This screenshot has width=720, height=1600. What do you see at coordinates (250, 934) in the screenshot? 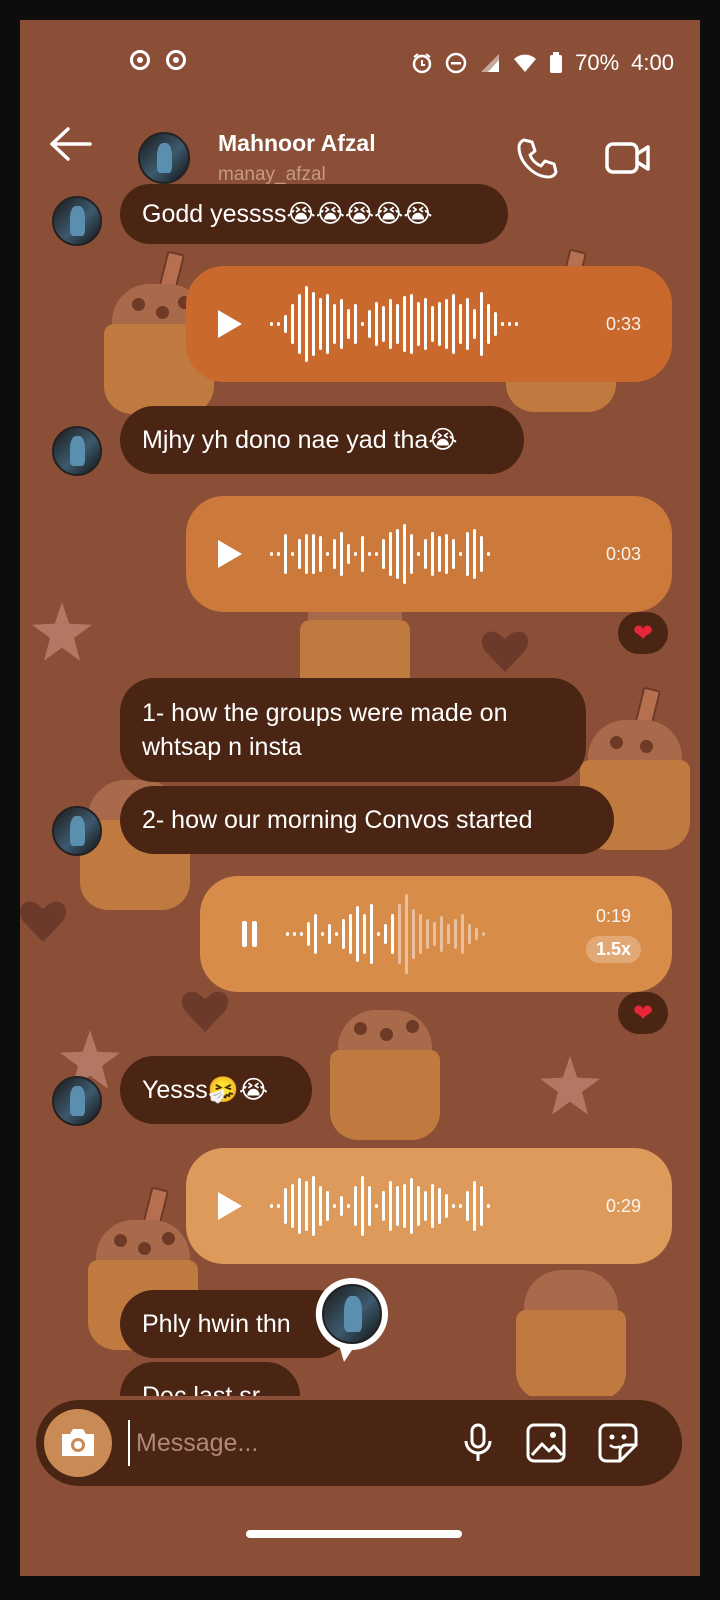
I see `pause-icon` at bounding box center [250, 934].